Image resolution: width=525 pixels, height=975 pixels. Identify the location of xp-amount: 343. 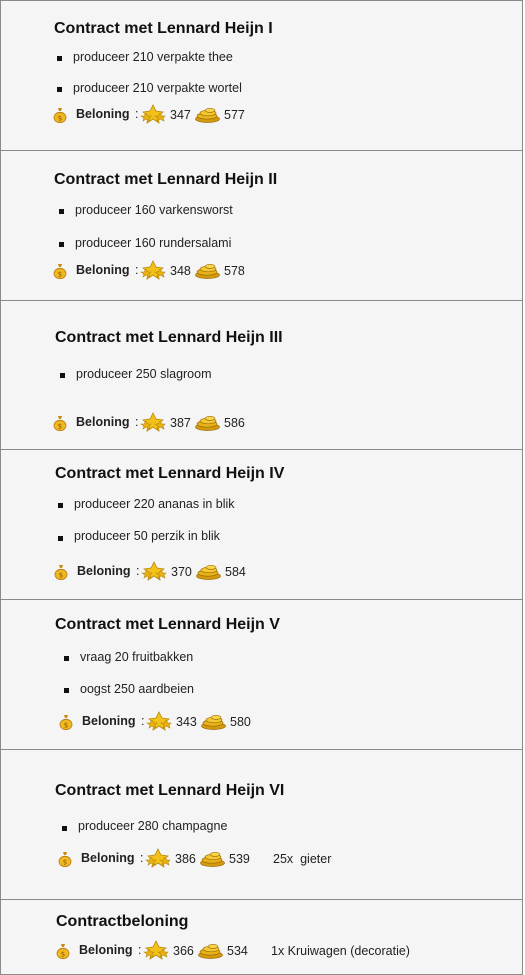
(186, 722).